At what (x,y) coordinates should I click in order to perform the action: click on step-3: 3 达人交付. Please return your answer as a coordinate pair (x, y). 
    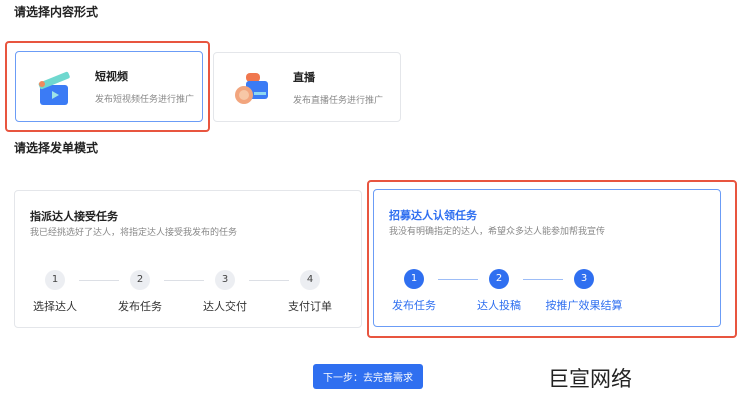
    Looking at the image, I should click on (225, 292).